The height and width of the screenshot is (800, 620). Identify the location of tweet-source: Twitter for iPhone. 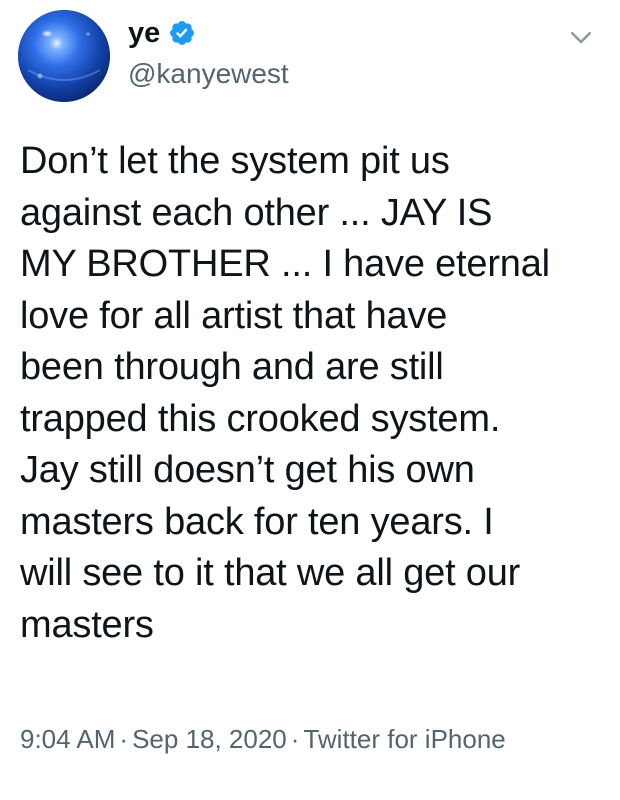
(404, 739).